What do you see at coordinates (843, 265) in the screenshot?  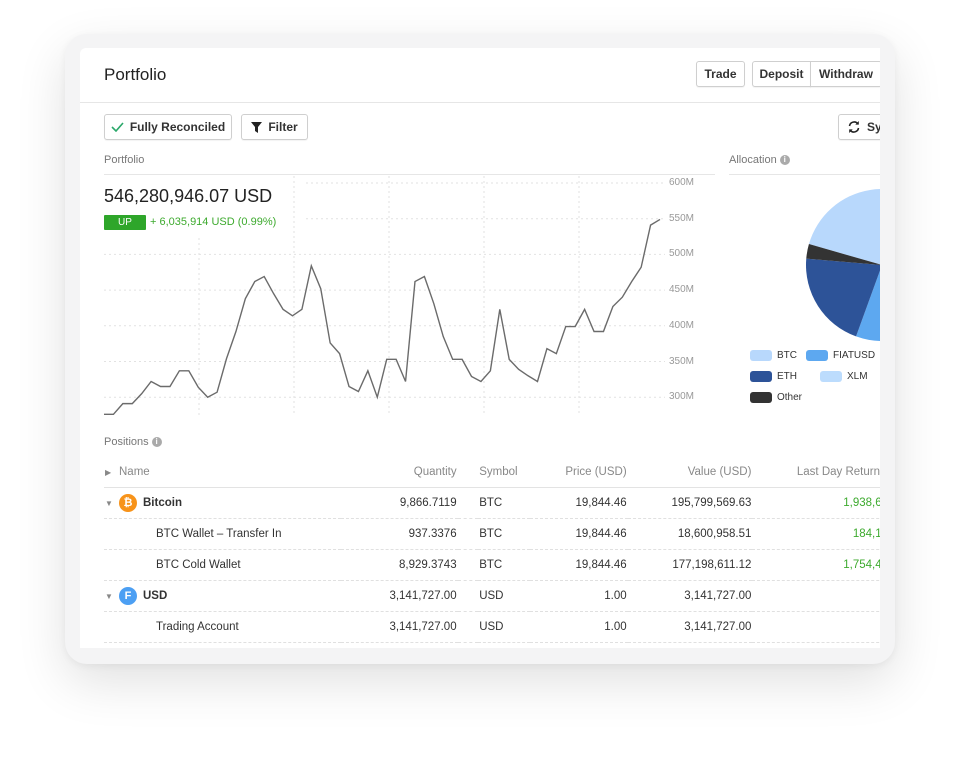 I see `allocation-pie-chart` at bounding box center [843, 265].